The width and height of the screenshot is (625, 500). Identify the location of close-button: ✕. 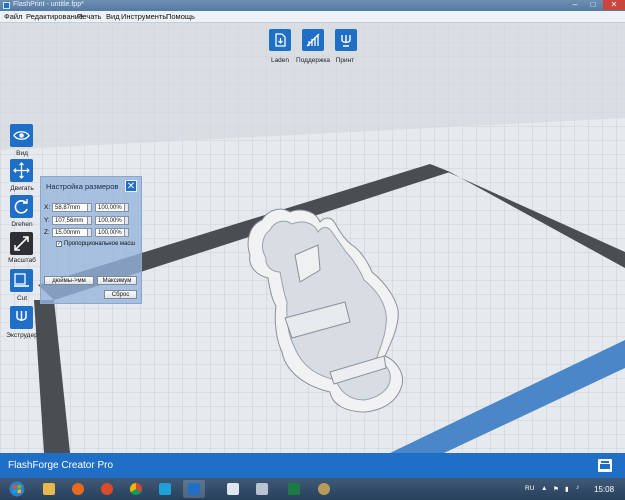
(614, 5).